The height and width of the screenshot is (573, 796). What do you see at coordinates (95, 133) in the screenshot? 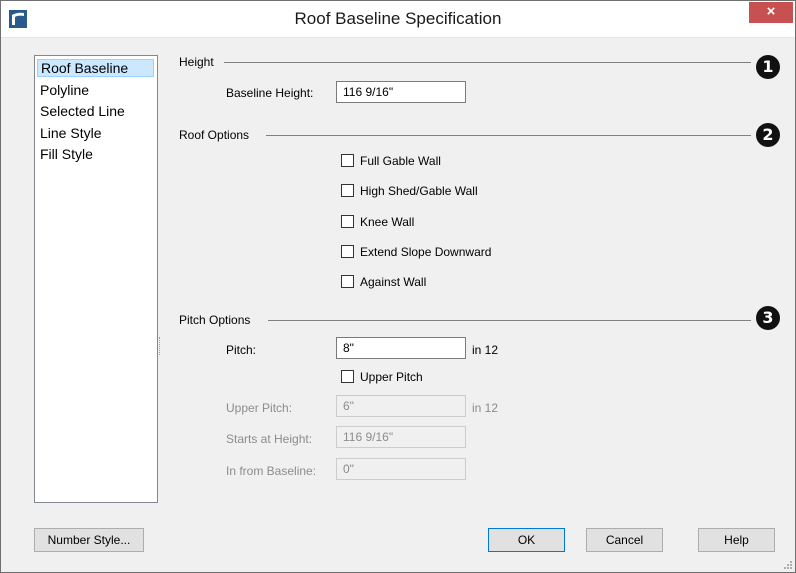
I see `sidebar-item-line-style: Line Style` at bounding box center [95, 133].